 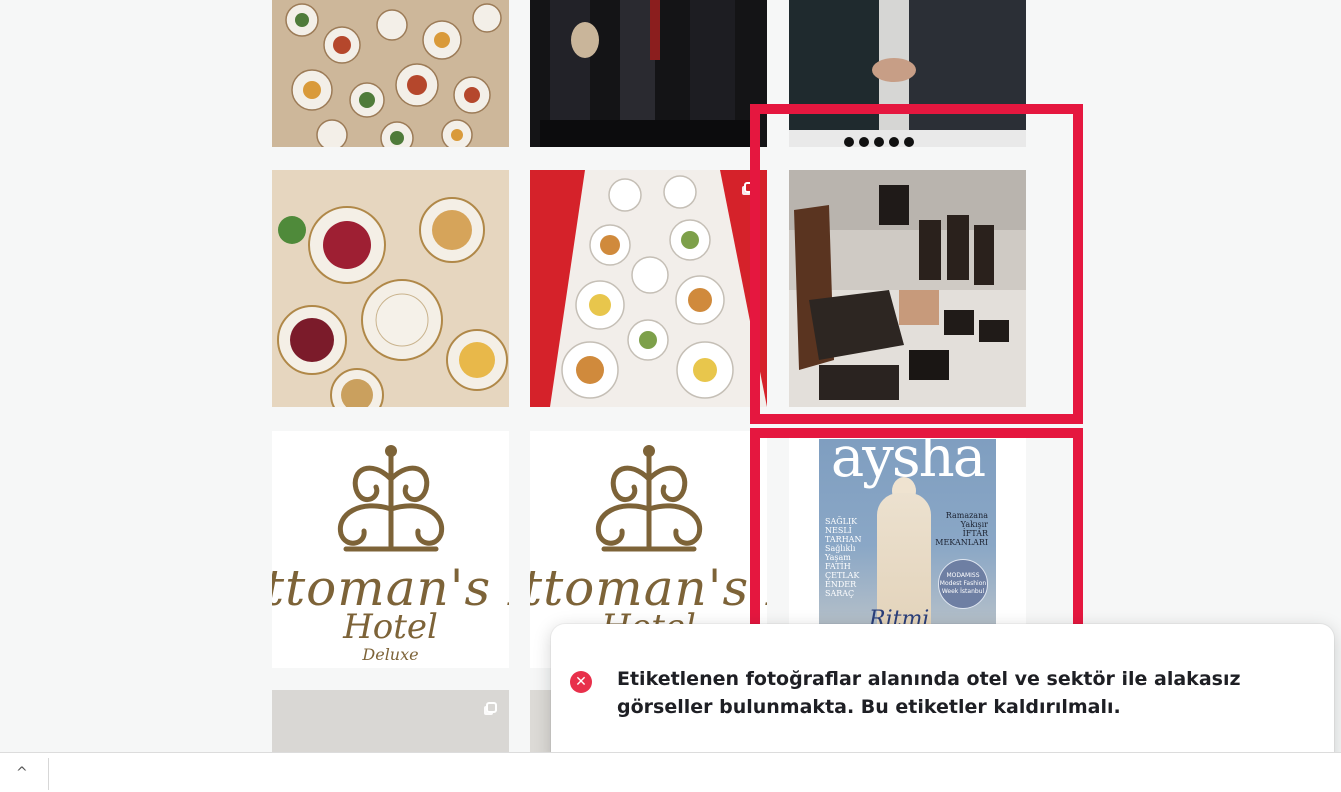 I want to click on iftar-table-image, so click(x=390, y=288).